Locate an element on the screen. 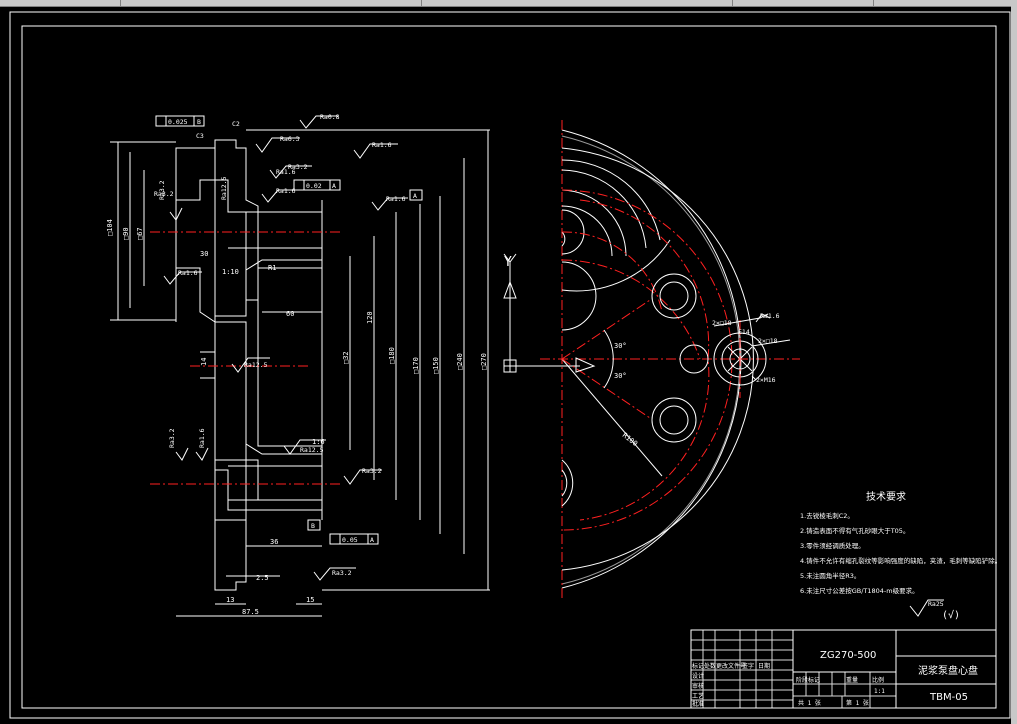 This screenshot has height=724, width=1017. dim-120: 120 is located at coordinates (370, 317).